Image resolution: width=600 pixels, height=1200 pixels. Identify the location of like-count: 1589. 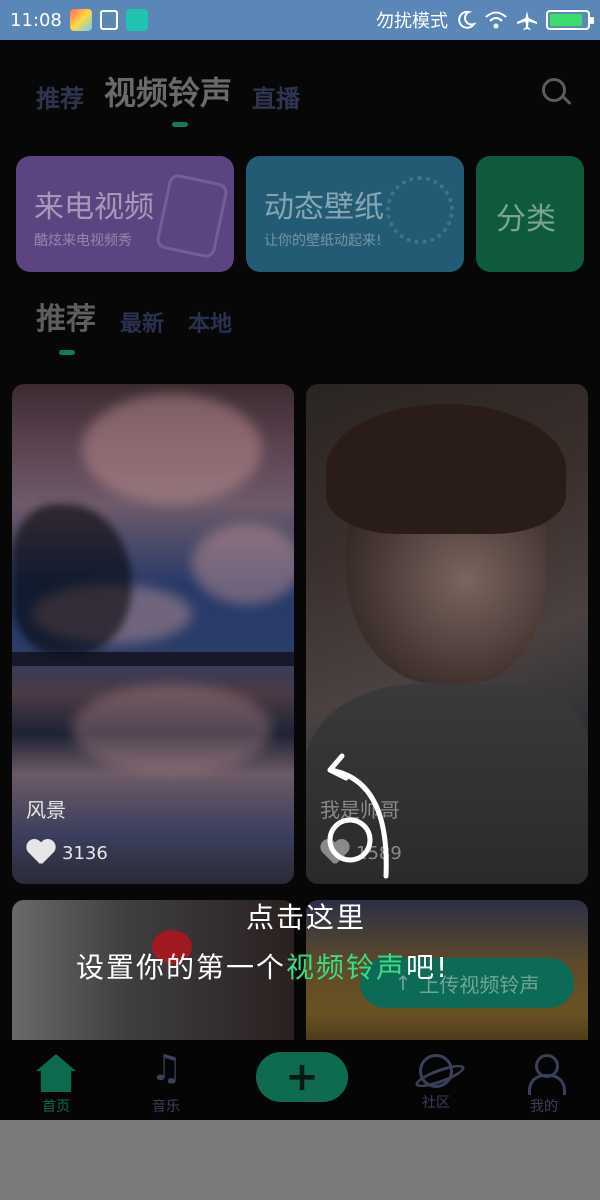
(379, 853).